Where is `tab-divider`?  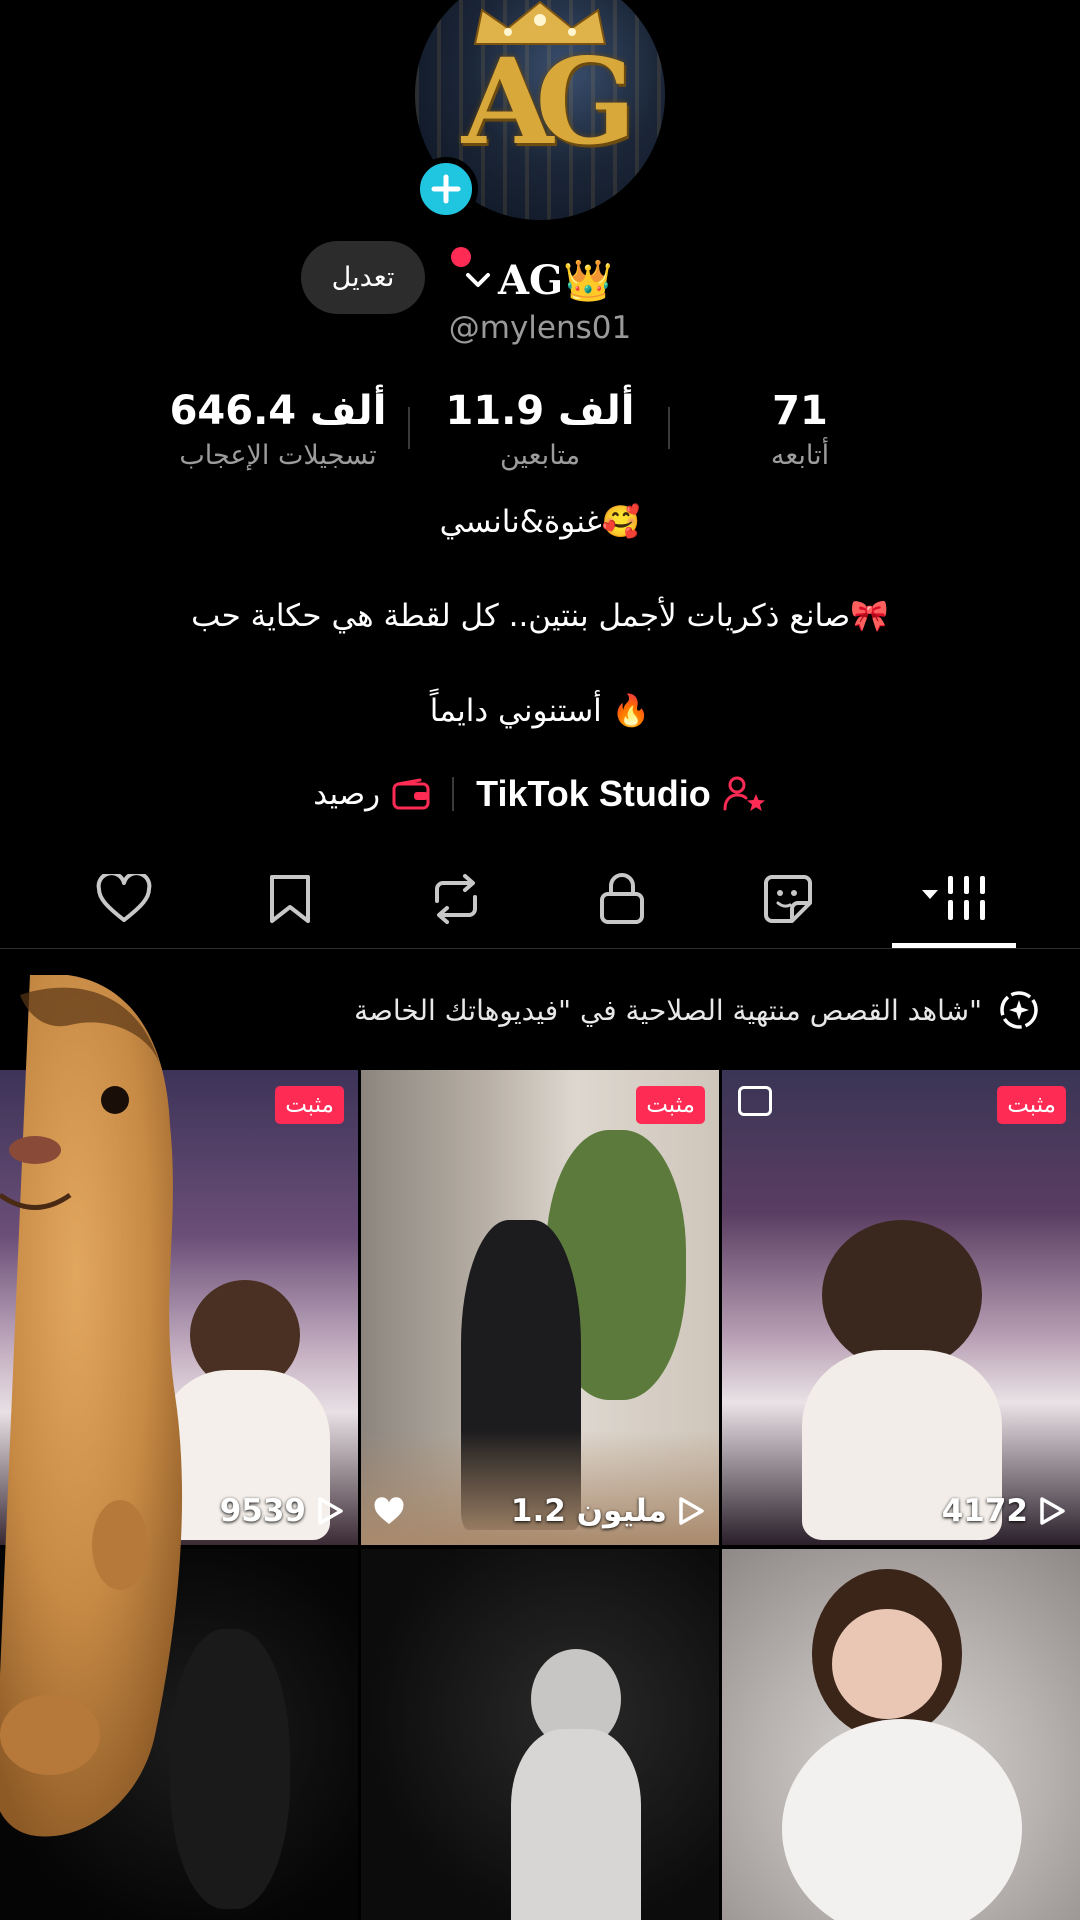 tab-divider is located at coordinates (540, 948).